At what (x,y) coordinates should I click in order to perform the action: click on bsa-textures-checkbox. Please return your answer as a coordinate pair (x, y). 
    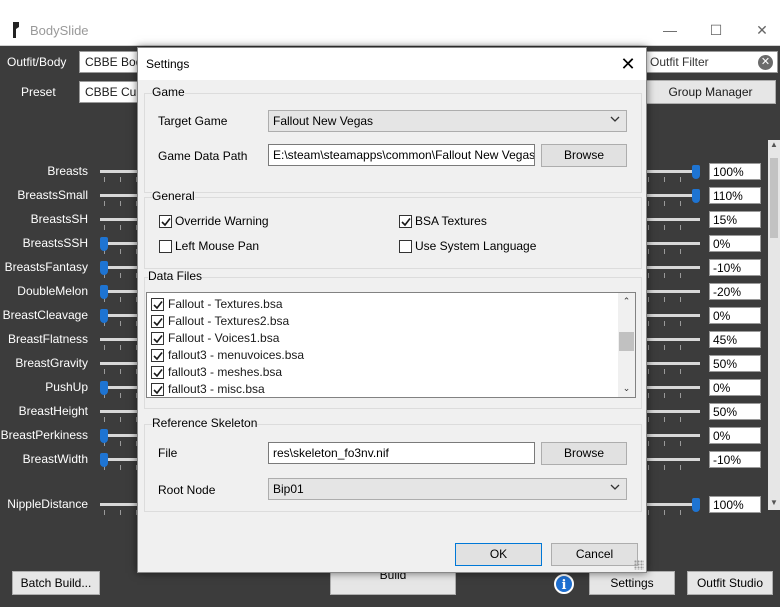
    Looking at the image, I should click on (405, 221).